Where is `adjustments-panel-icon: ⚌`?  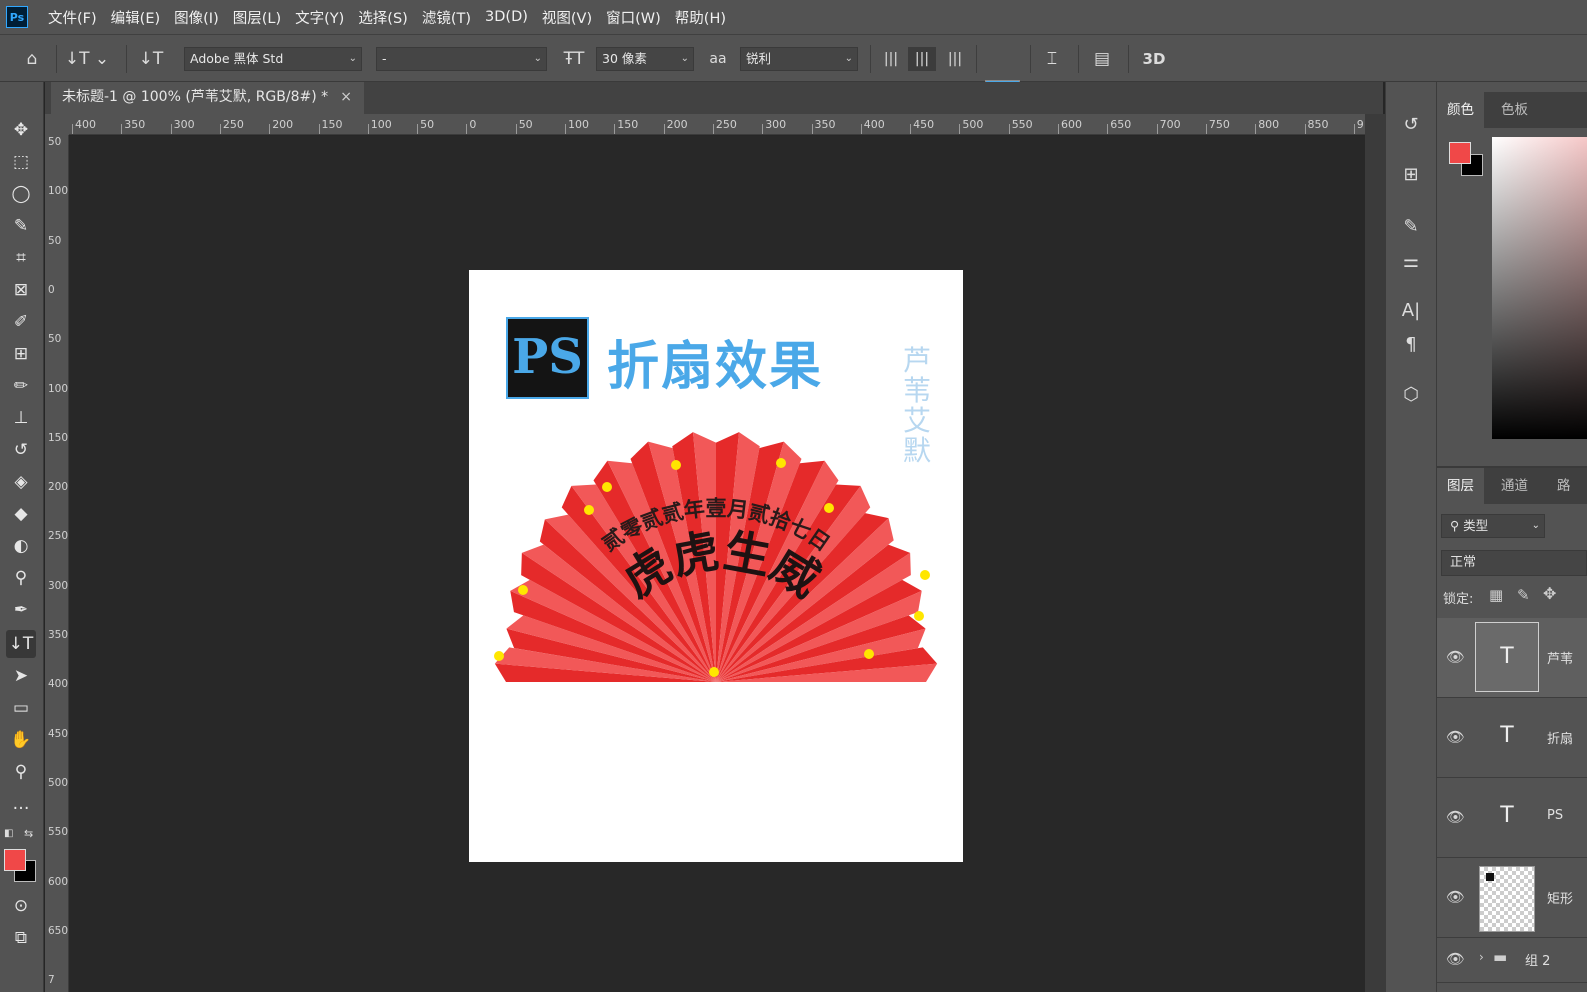
adjustments-panel-icon: ⚌ is located at coordinates (1411, 262).